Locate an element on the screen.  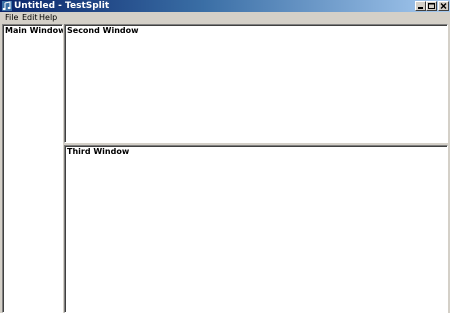
close-icon is located at coordinates (443, 6).